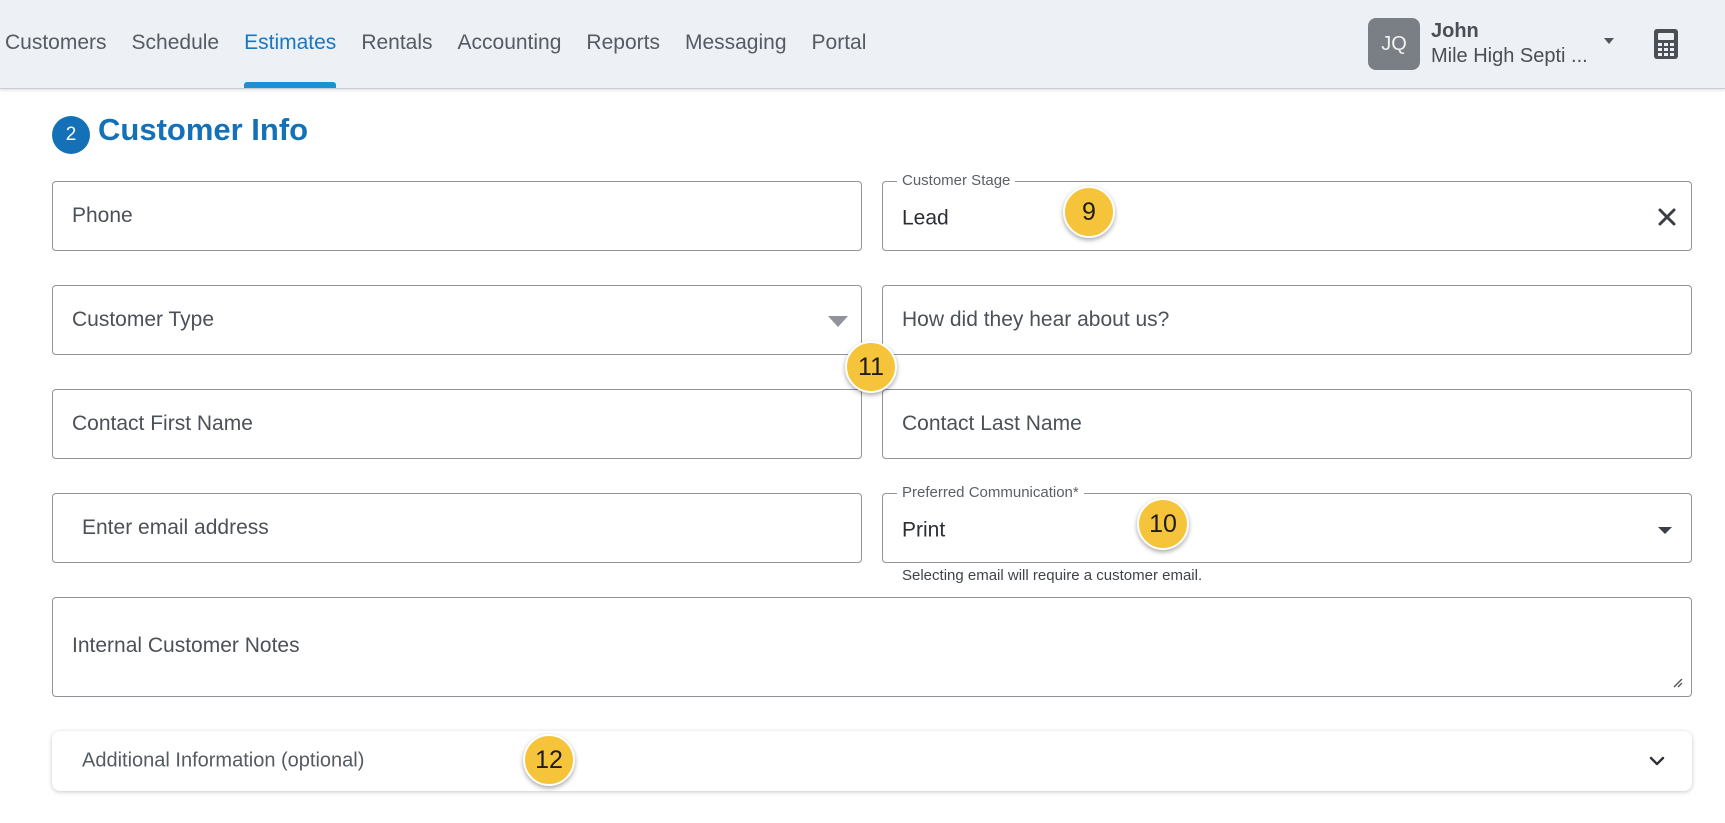  I want to click on email-placeholder: Enter email address, so click(175, 527).